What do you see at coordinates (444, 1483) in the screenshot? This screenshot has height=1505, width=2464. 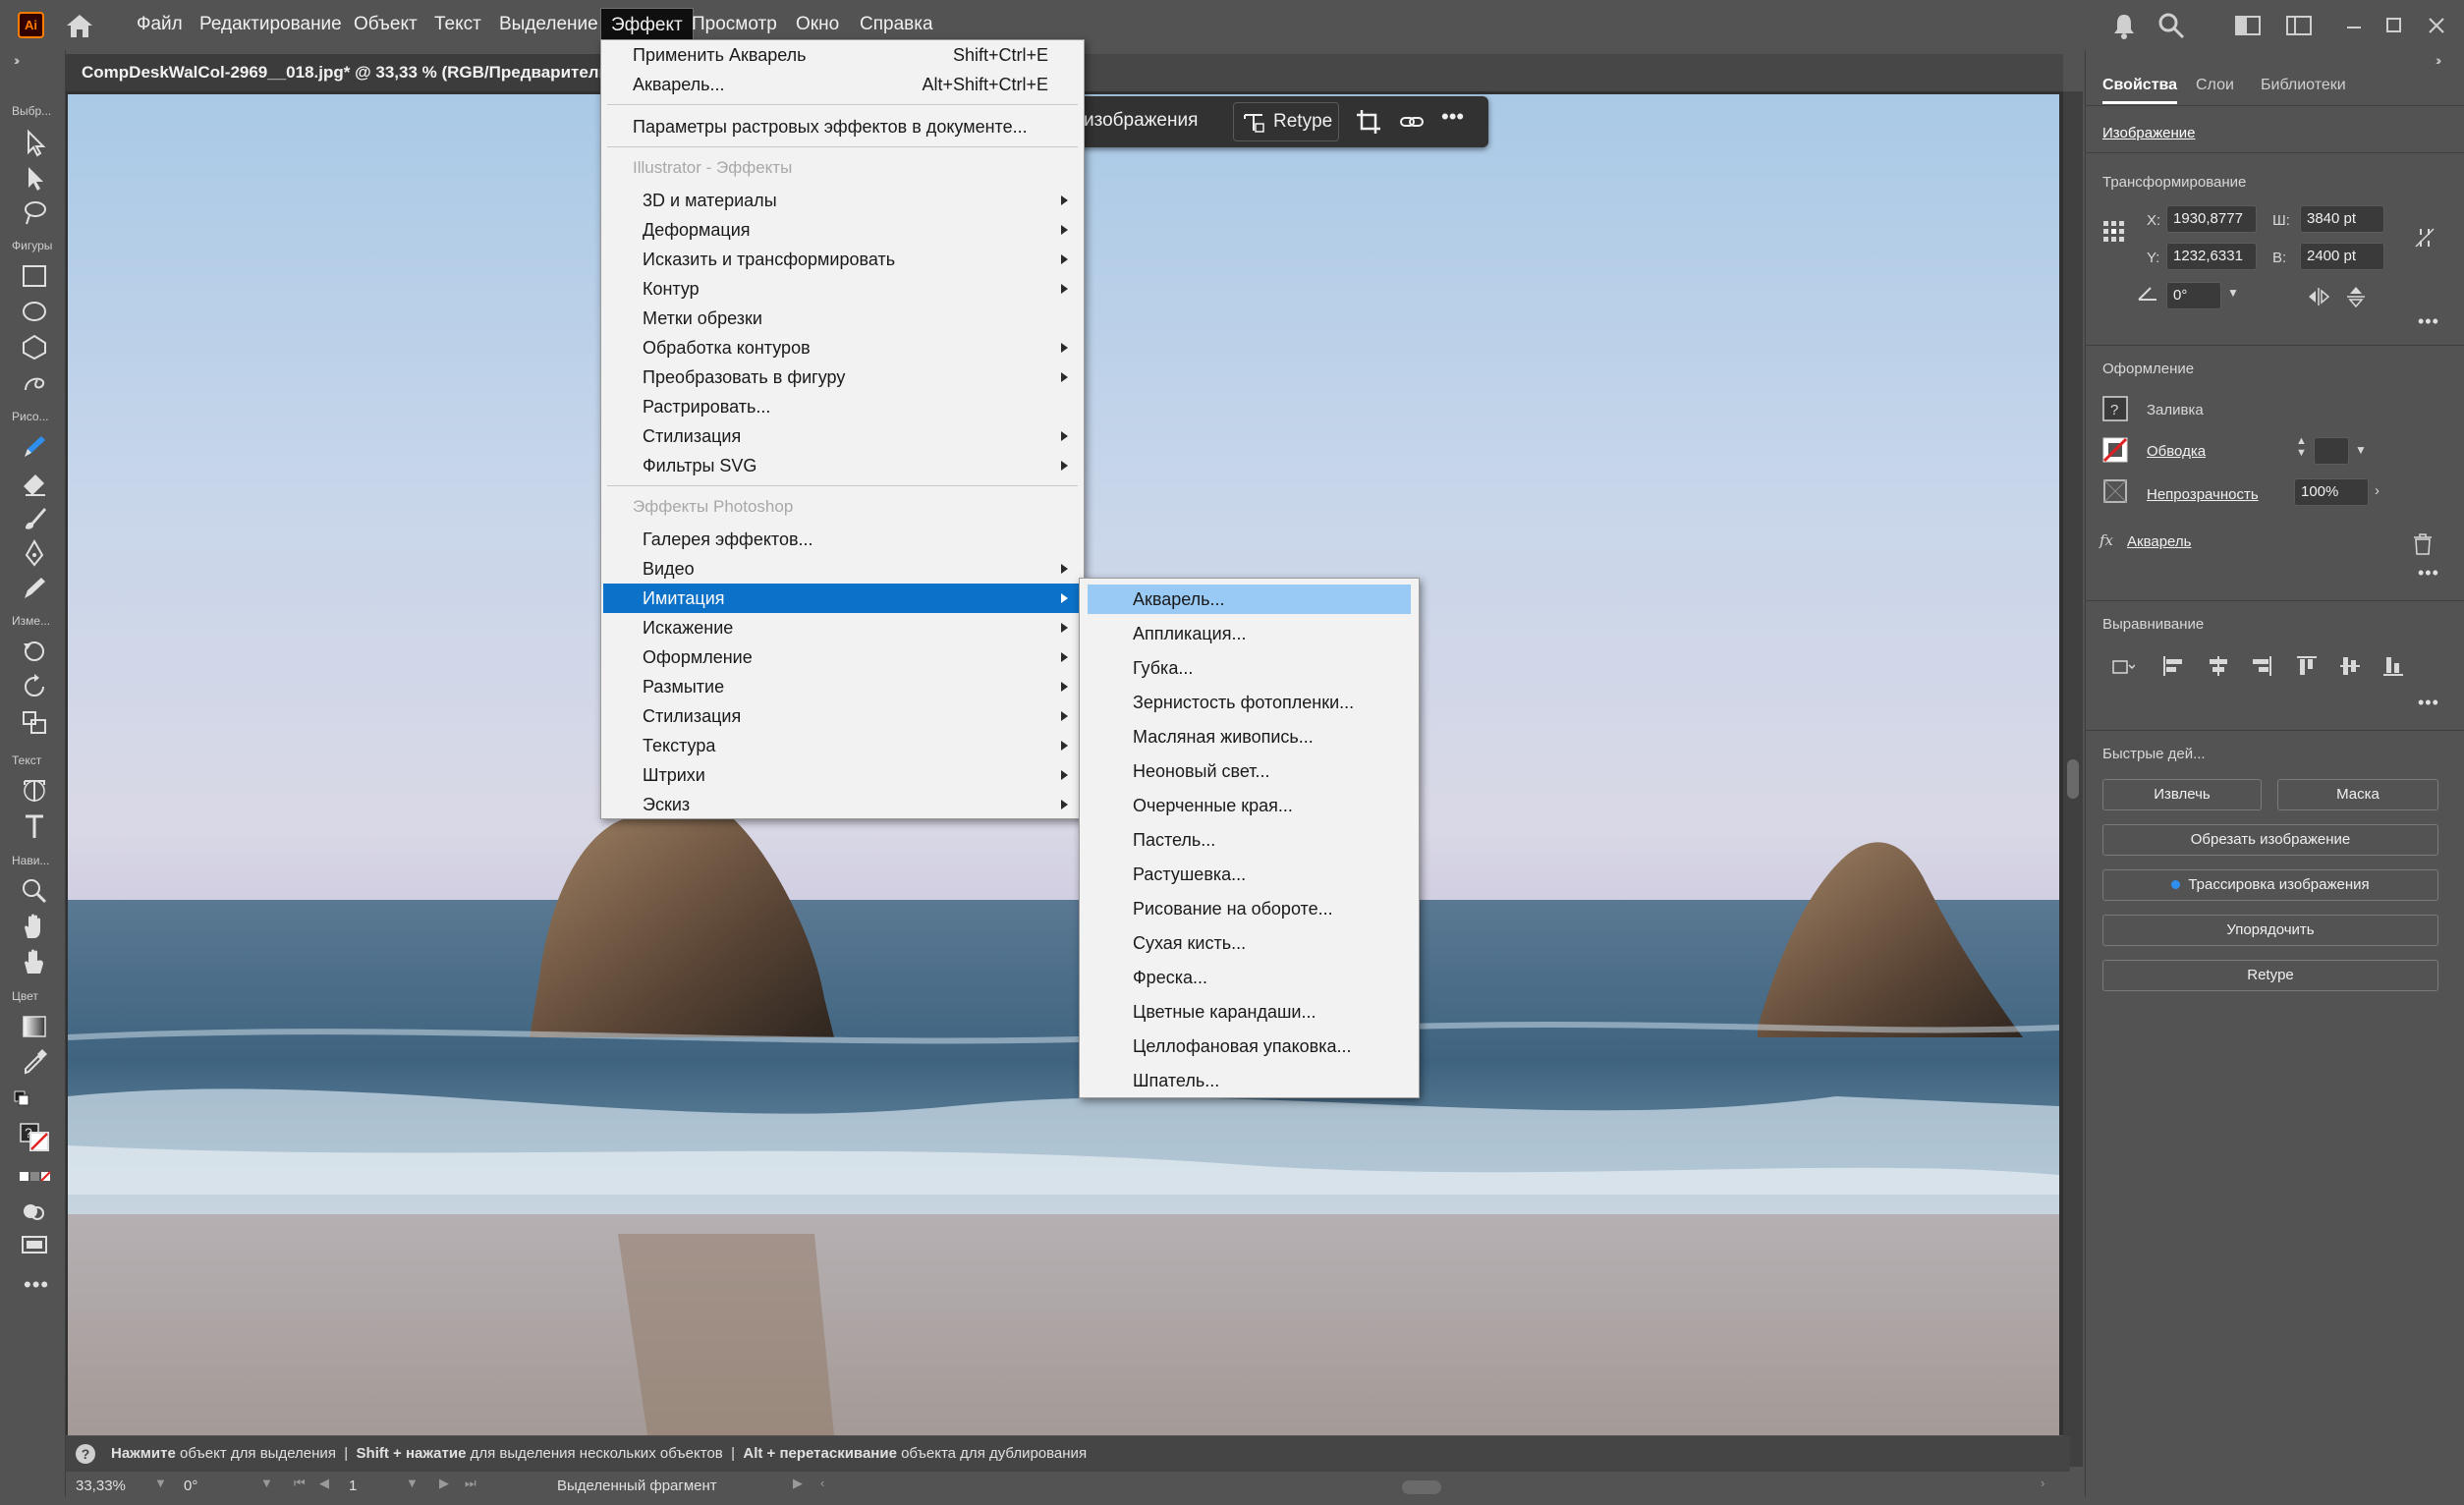 I see `next-artboard-icon: ▶` at bounding box center [444, 1483].